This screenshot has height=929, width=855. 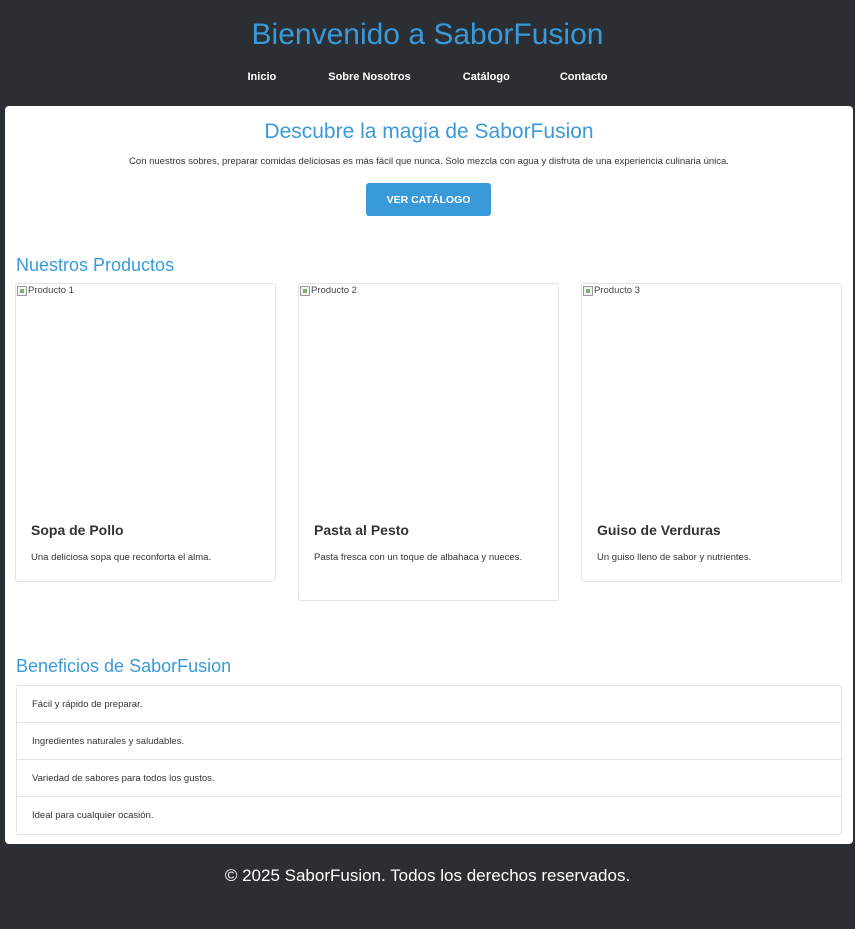 What do you see at coordinates (428, 199) in the screenshot?
I see `view-catalog-button: VER CATÁLOGO` at bounding box center [428, 199].